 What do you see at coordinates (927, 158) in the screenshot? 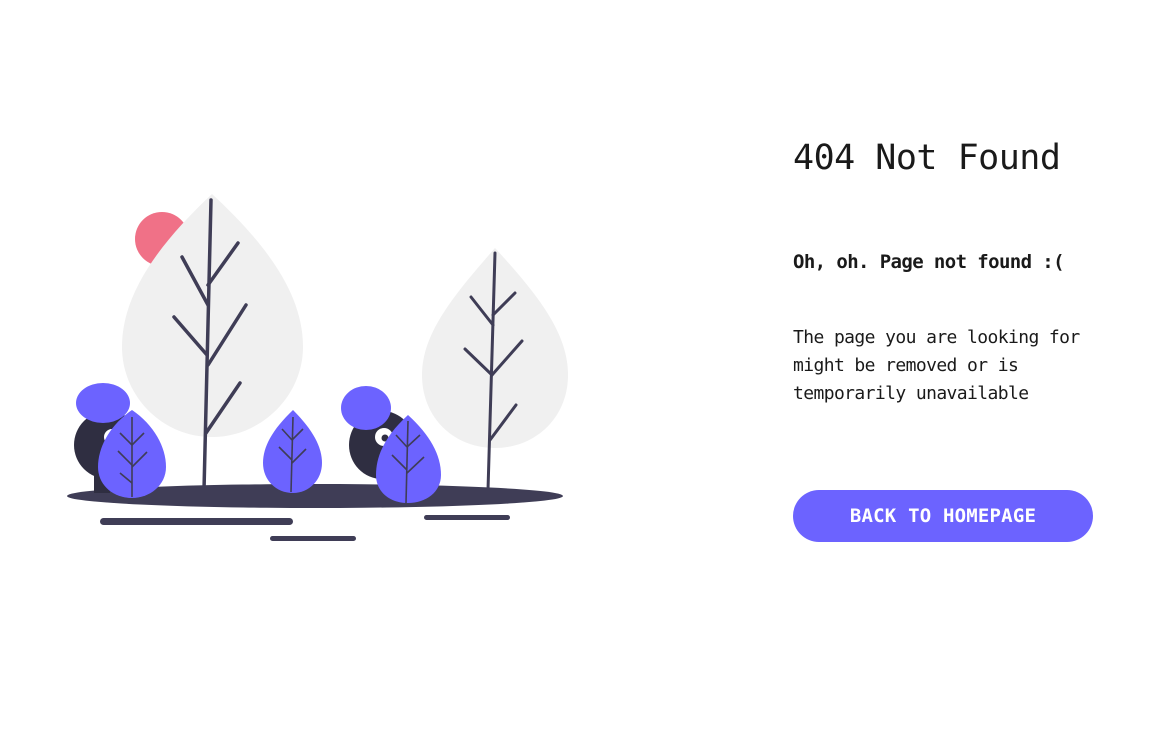
I see `page-title: 404 Not Found` at bounding box center [927, 158].